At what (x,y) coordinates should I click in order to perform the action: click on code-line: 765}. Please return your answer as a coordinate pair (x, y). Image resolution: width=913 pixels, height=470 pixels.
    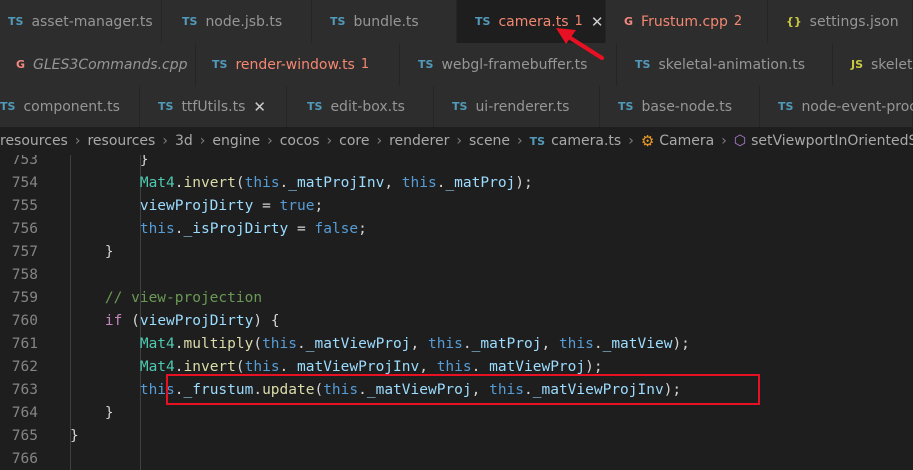
    Looking at the image, I should click on (456, 436).